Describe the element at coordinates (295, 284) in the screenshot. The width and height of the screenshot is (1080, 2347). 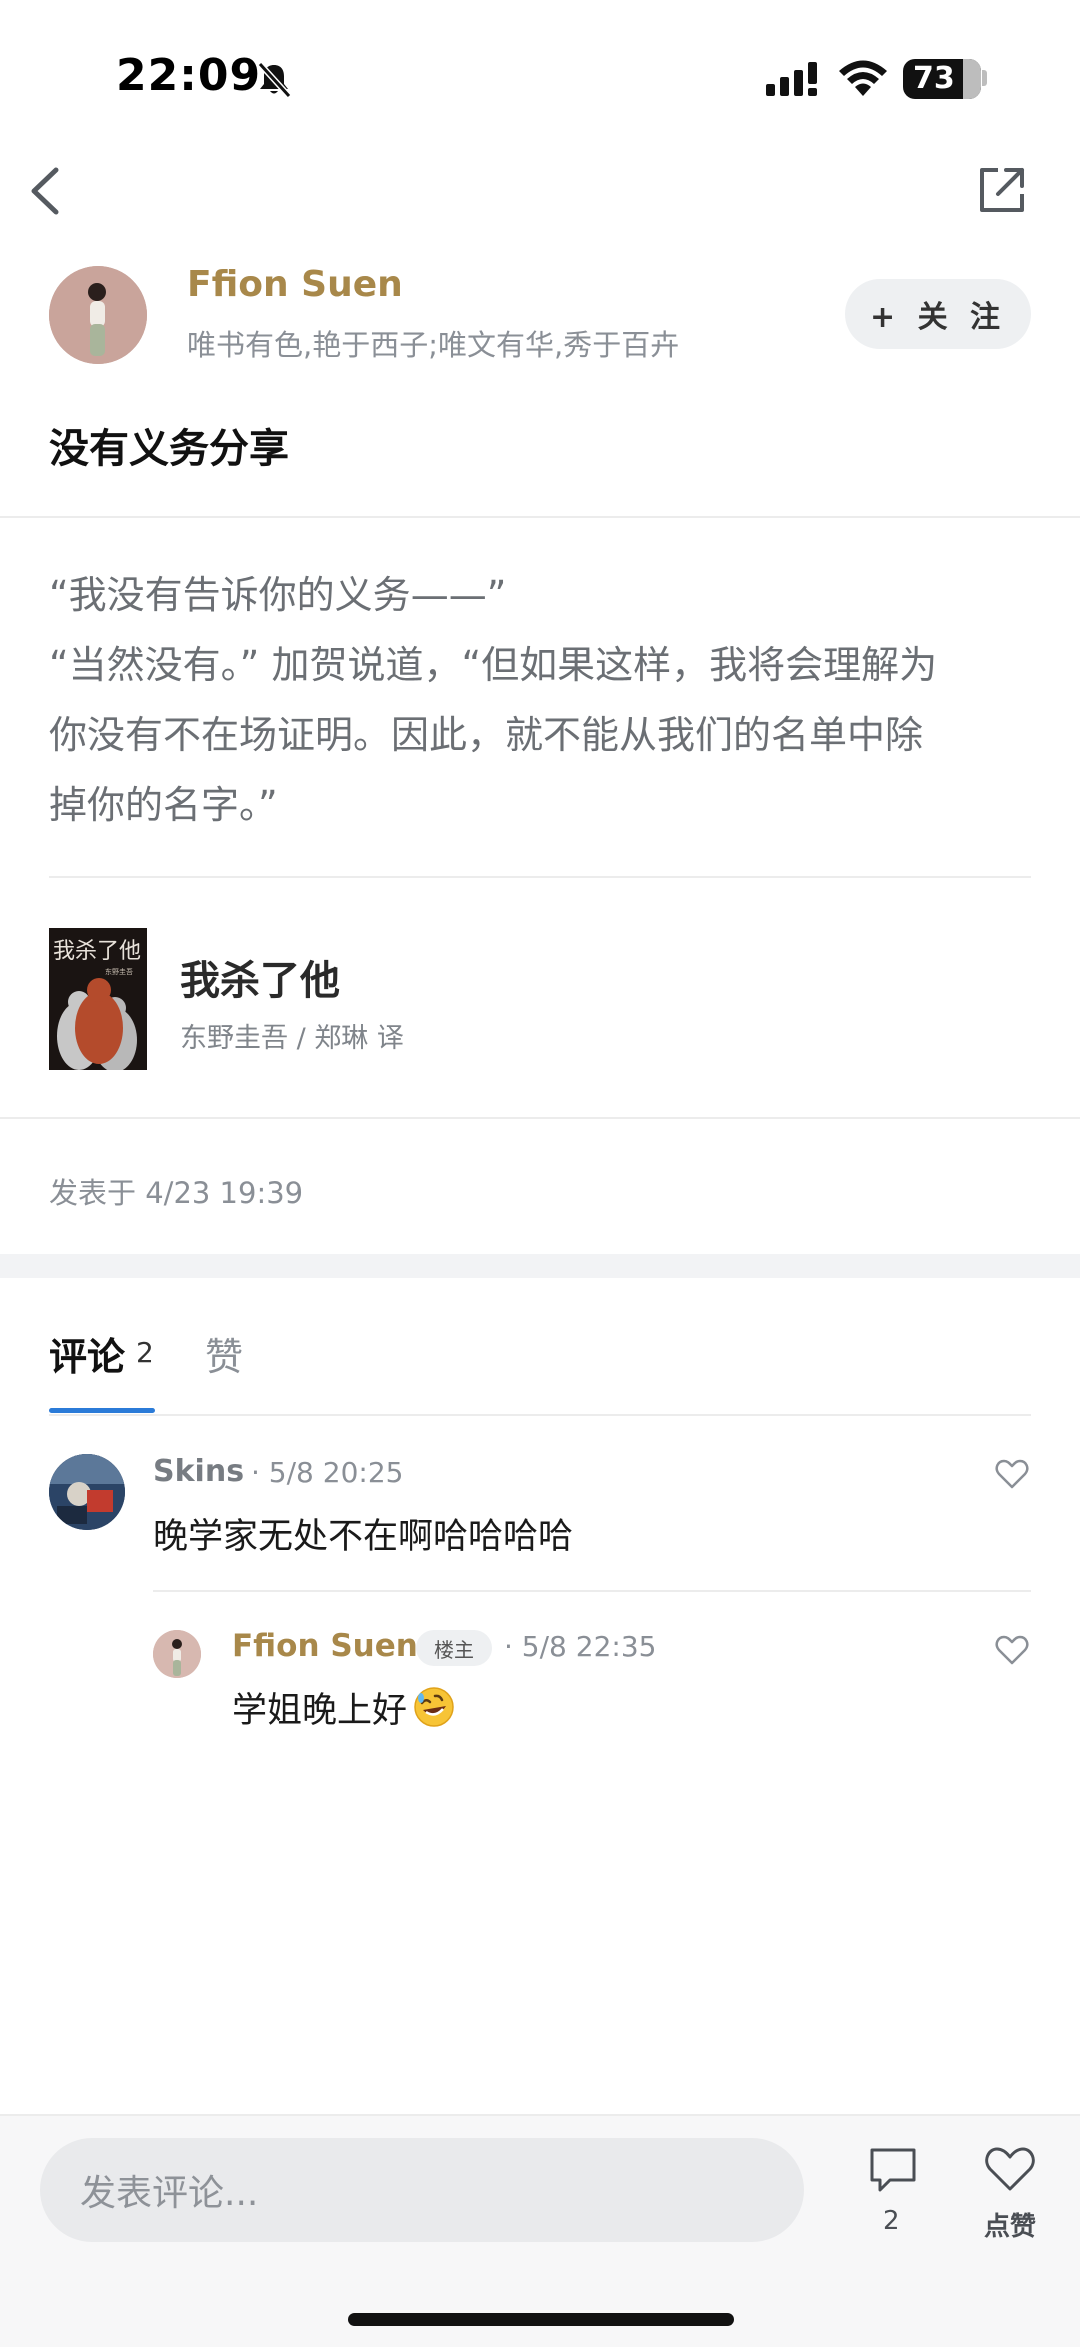
I see `author-name: Ffion Suen` at that location.